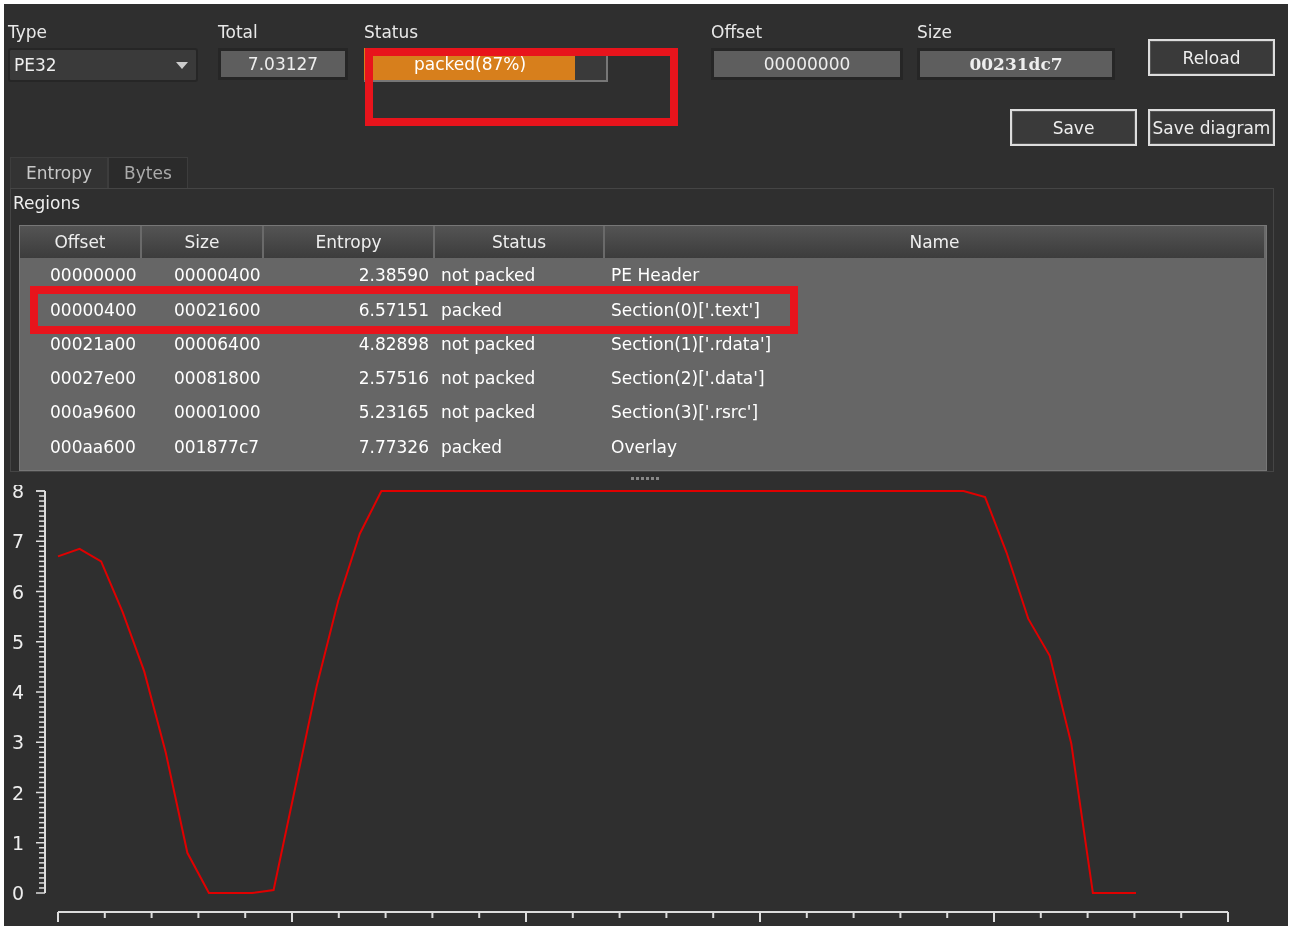  Describe the element at coordinates (349, 242) in the screenshot. I see `column-header: Entropy` at that location.